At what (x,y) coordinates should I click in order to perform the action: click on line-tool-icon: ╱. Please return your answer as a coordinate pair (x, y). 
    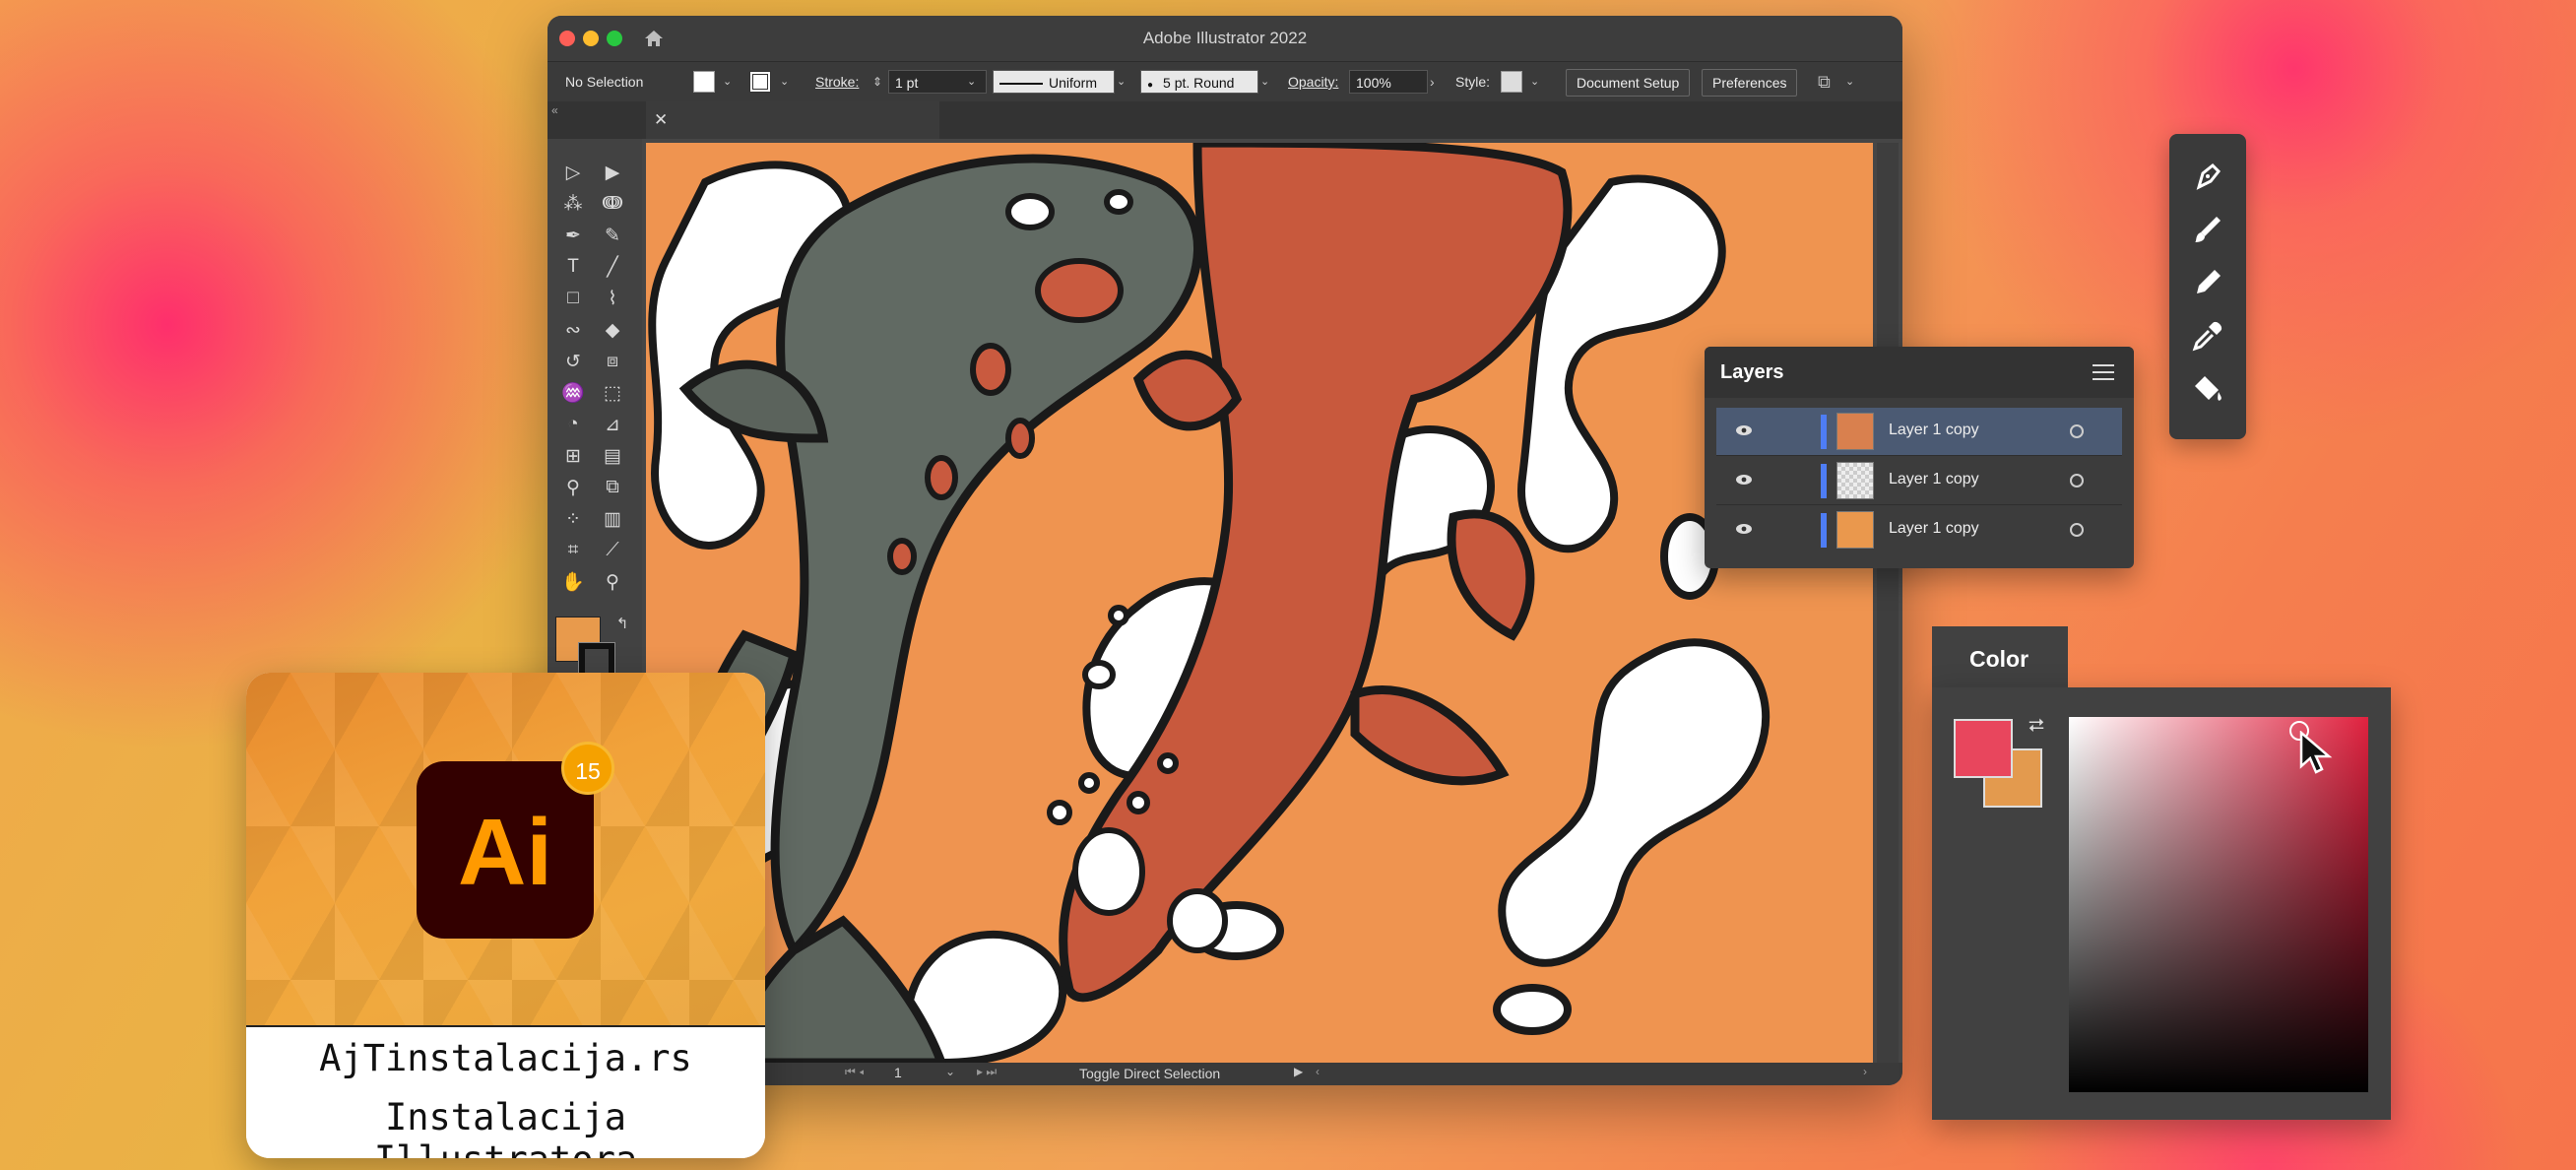
    Looking at the image, I should click on (612, 267).